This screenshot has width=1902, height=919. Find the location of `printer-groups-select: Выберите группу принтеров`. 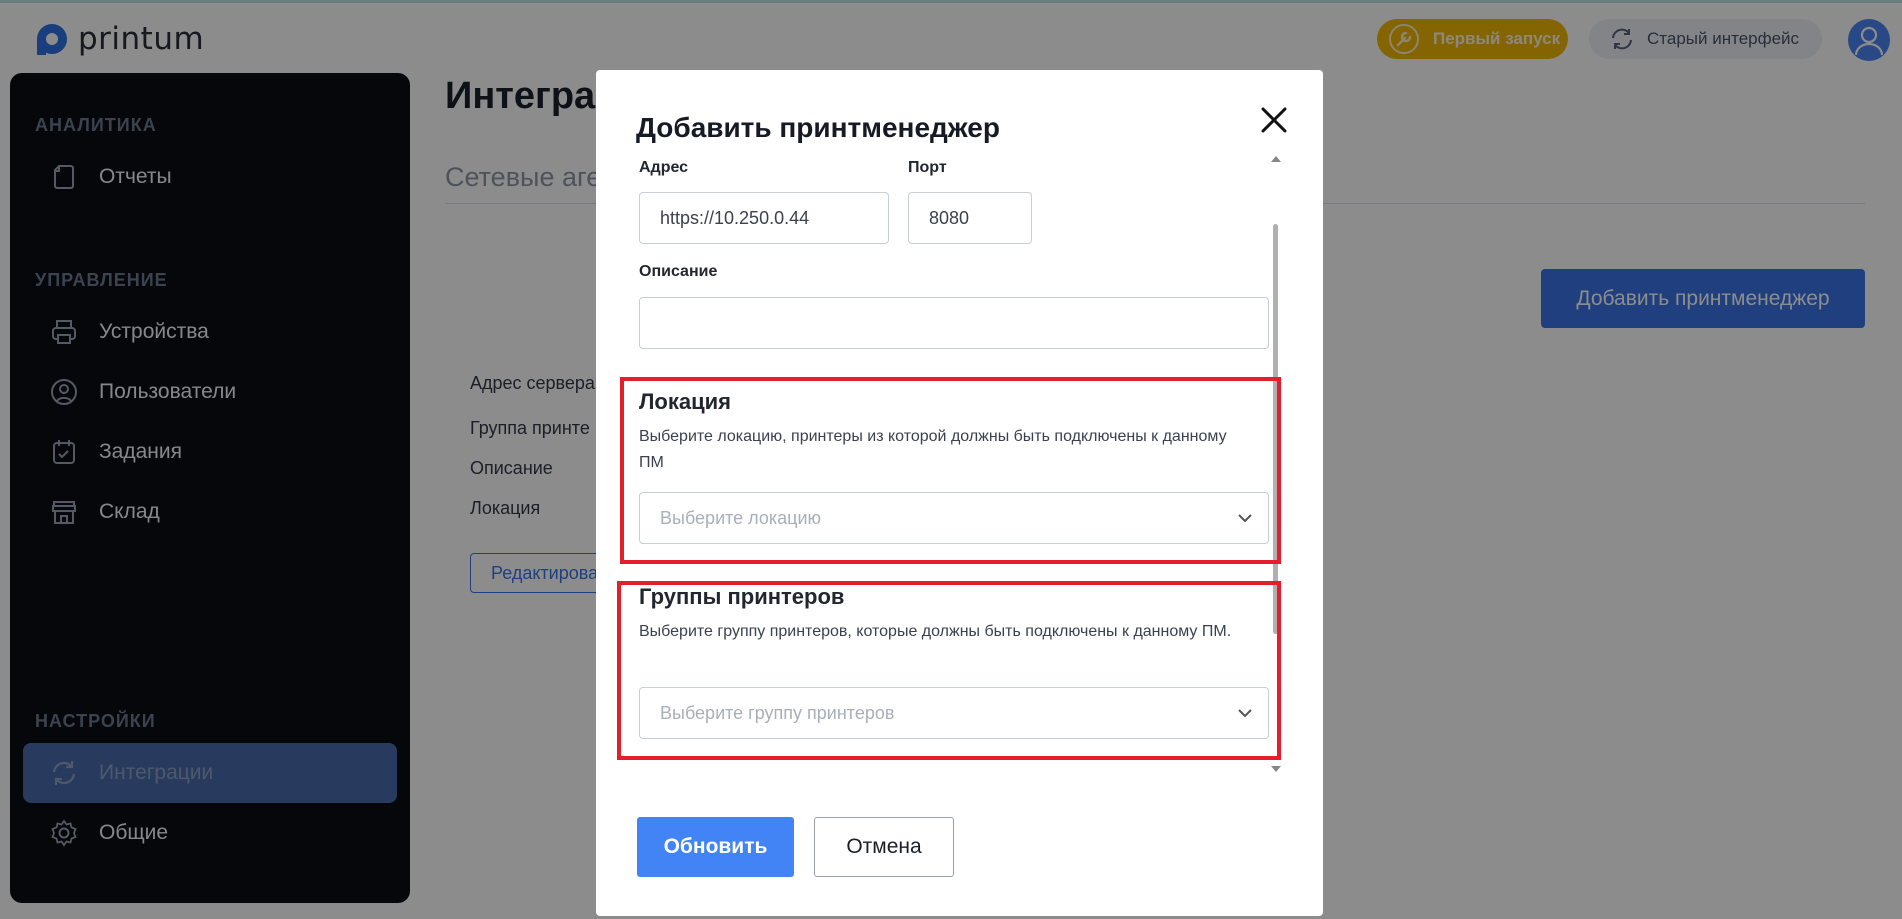

printer-groups-select: Выберите группу принтеров is located at coordinates (954, 713).